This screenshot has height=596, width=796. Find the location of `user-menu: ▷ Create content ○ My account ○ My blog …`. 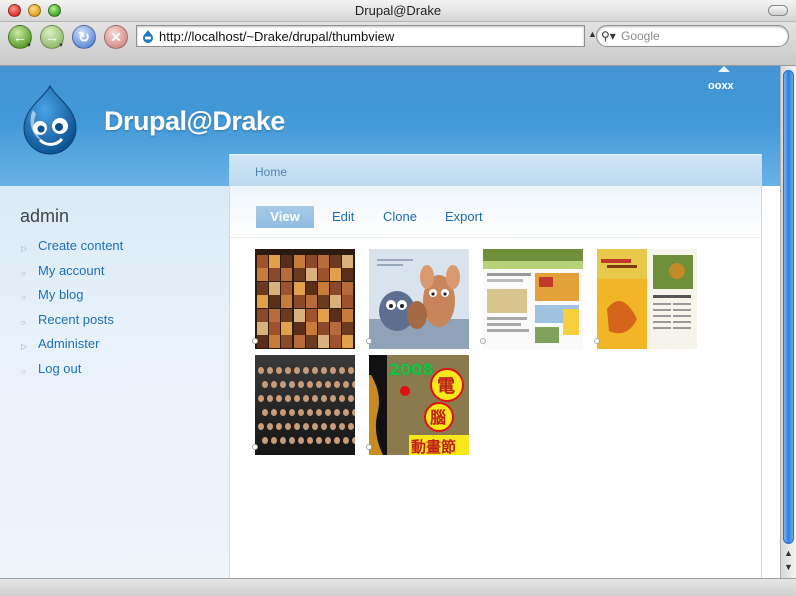

user-menu: ▷ Create content ○ My account ○ My blog … is located at coordinates (71, 312).